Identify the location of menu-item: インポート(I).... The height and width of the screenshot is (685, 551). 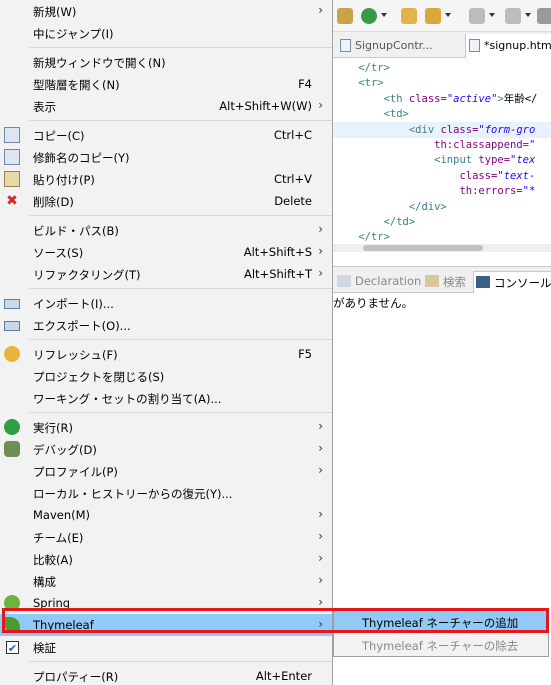
(166, 303).